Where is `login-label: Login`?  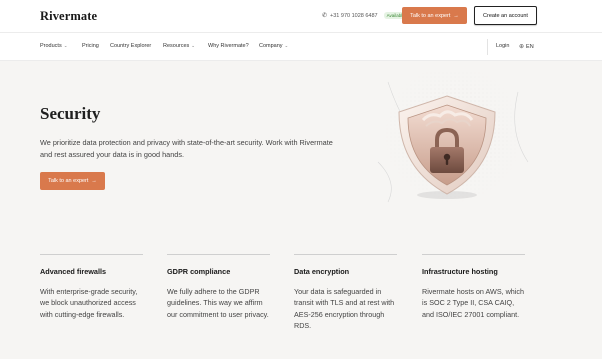
login-label: Login is located at coordinates (503, 46).